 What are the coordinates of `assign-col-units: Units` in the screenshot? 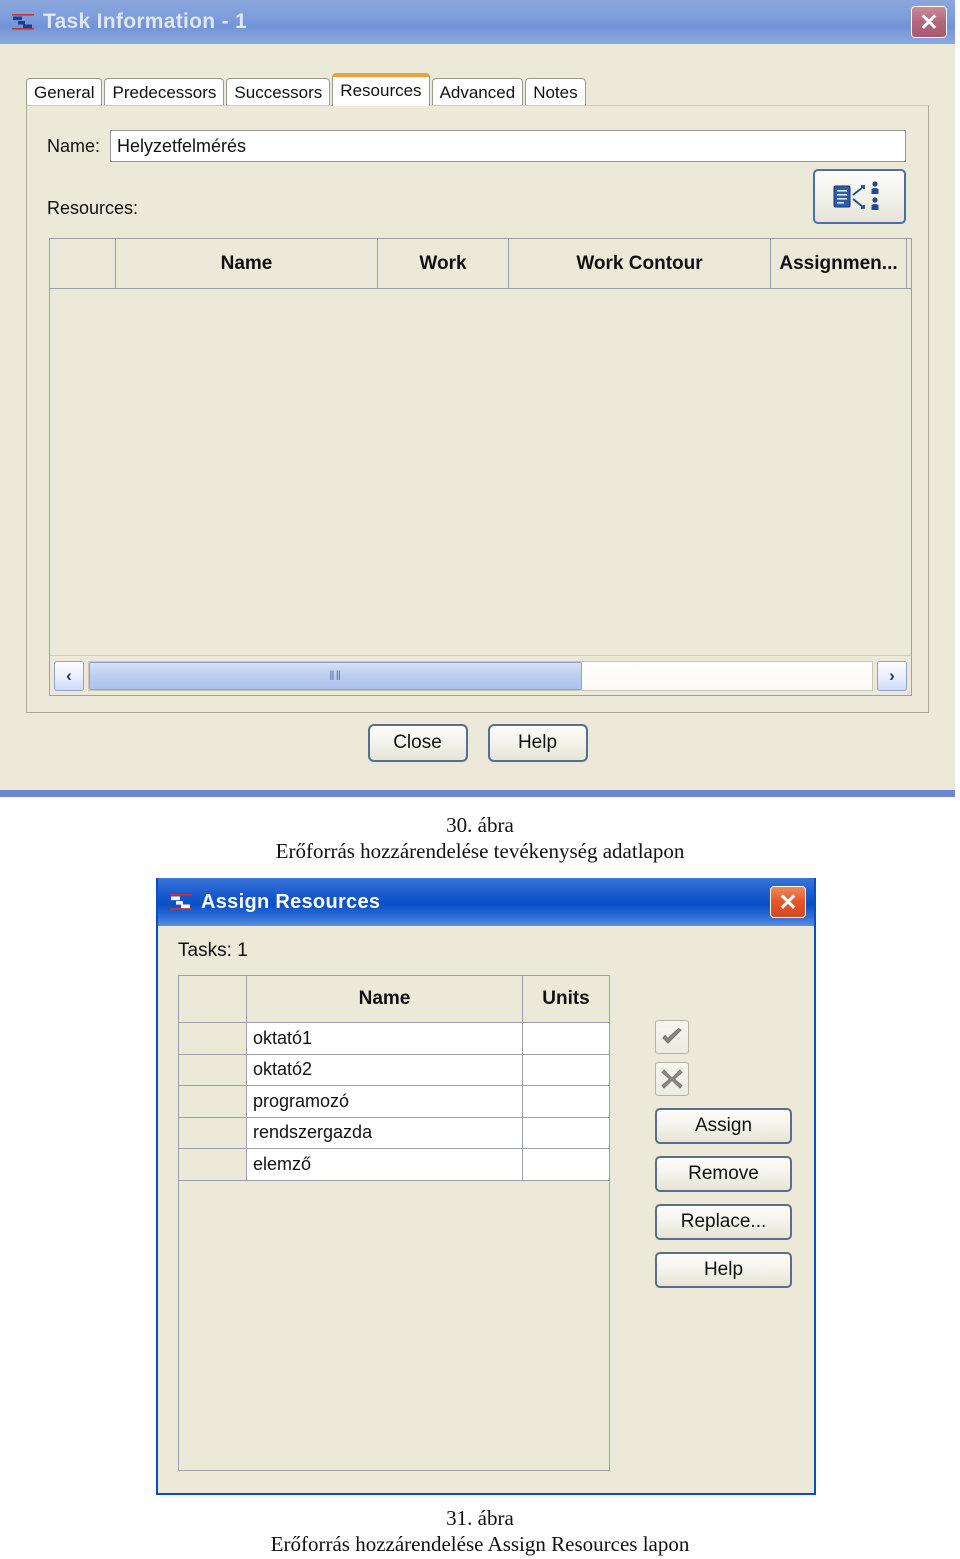 It's located at (566, 999).